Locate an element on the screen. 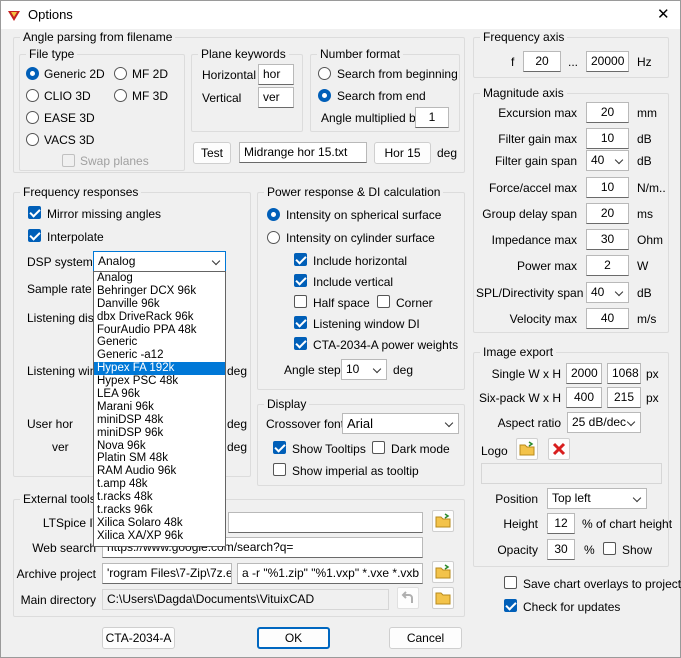  corner-checkbox is located at coordinates (383, 301).